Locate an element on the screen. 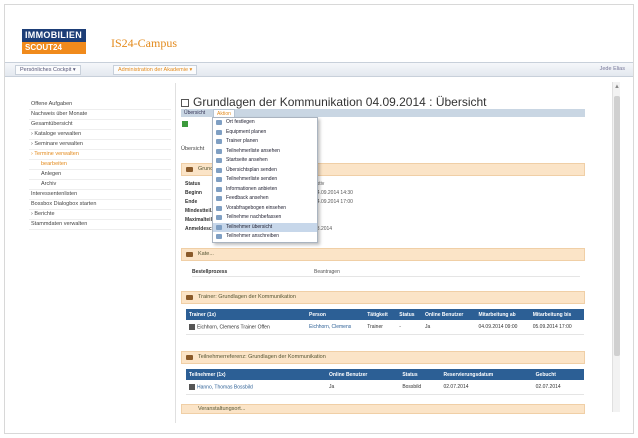 The height and width of the screenshot is (438, 638). detail-key: Beginn is located at coordinates (193, 193).